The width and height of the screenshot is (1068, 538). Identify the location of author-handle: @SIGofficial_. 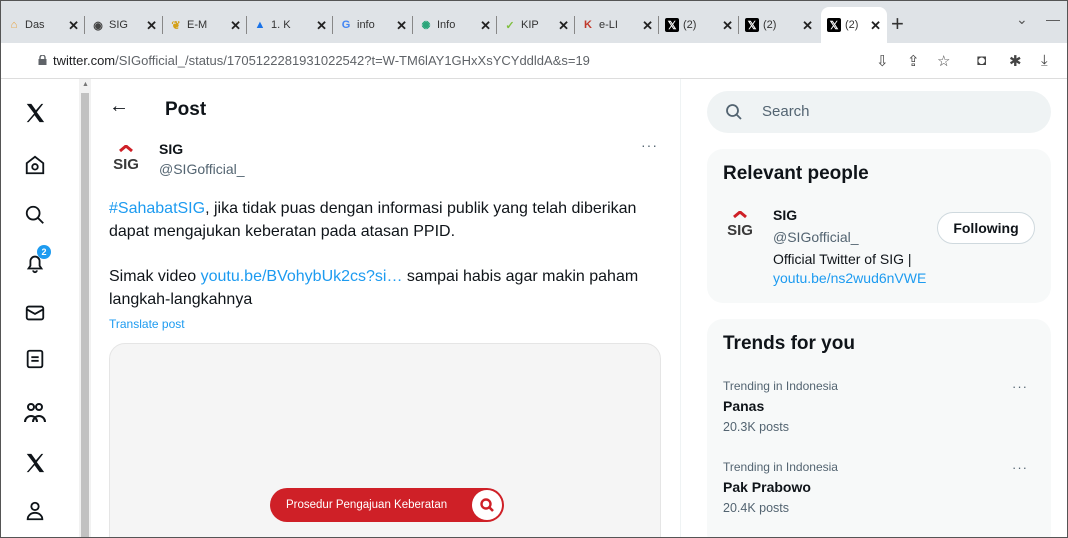
(202, 169).